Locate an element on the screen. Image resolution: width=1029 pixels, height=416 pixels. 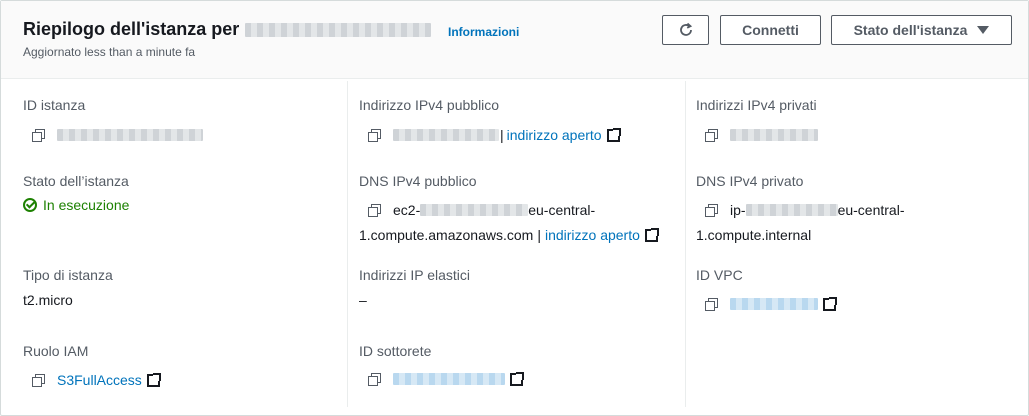
private-ipv4-value is located at coordinates (761, 135).